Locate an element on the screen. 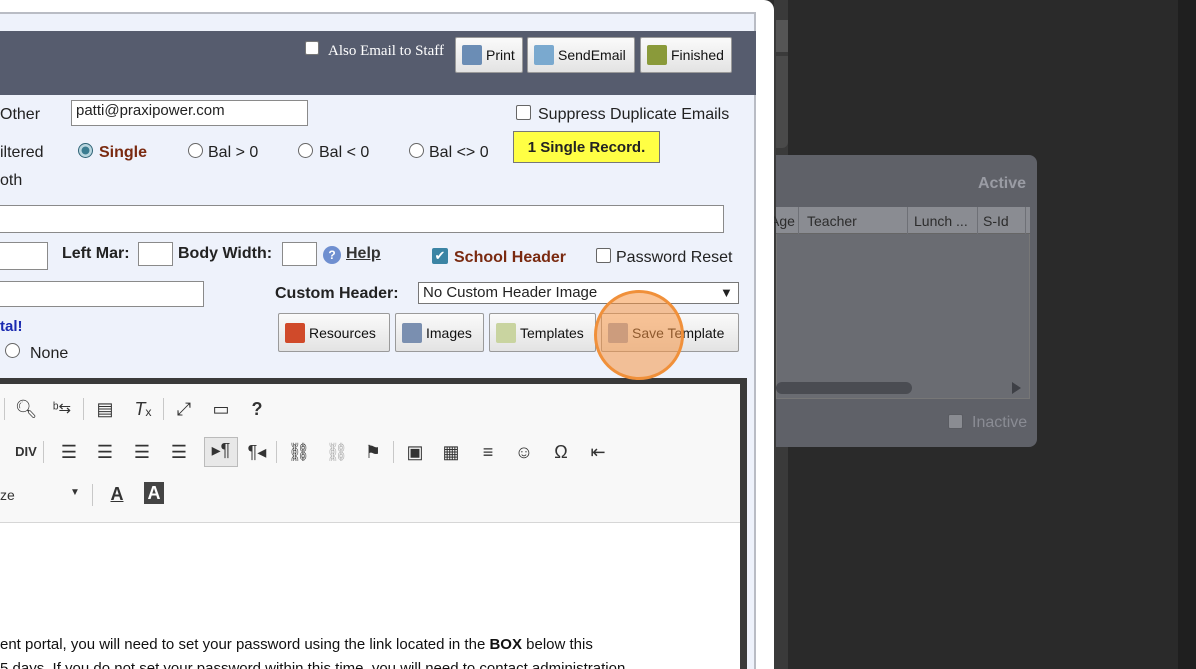  scroll-right-arrow-icon is located at coordinates (1016, 388).